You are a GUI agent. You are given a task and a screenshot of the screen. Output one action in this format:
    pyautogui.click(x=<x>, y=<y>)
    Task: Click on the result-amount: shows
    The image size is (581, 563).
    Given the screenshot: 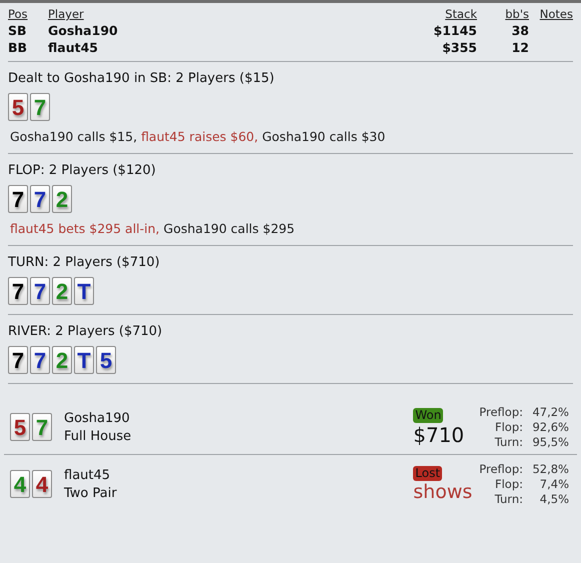 What is the action you would take?
    pyautogui.click(x=442, y=491)
    